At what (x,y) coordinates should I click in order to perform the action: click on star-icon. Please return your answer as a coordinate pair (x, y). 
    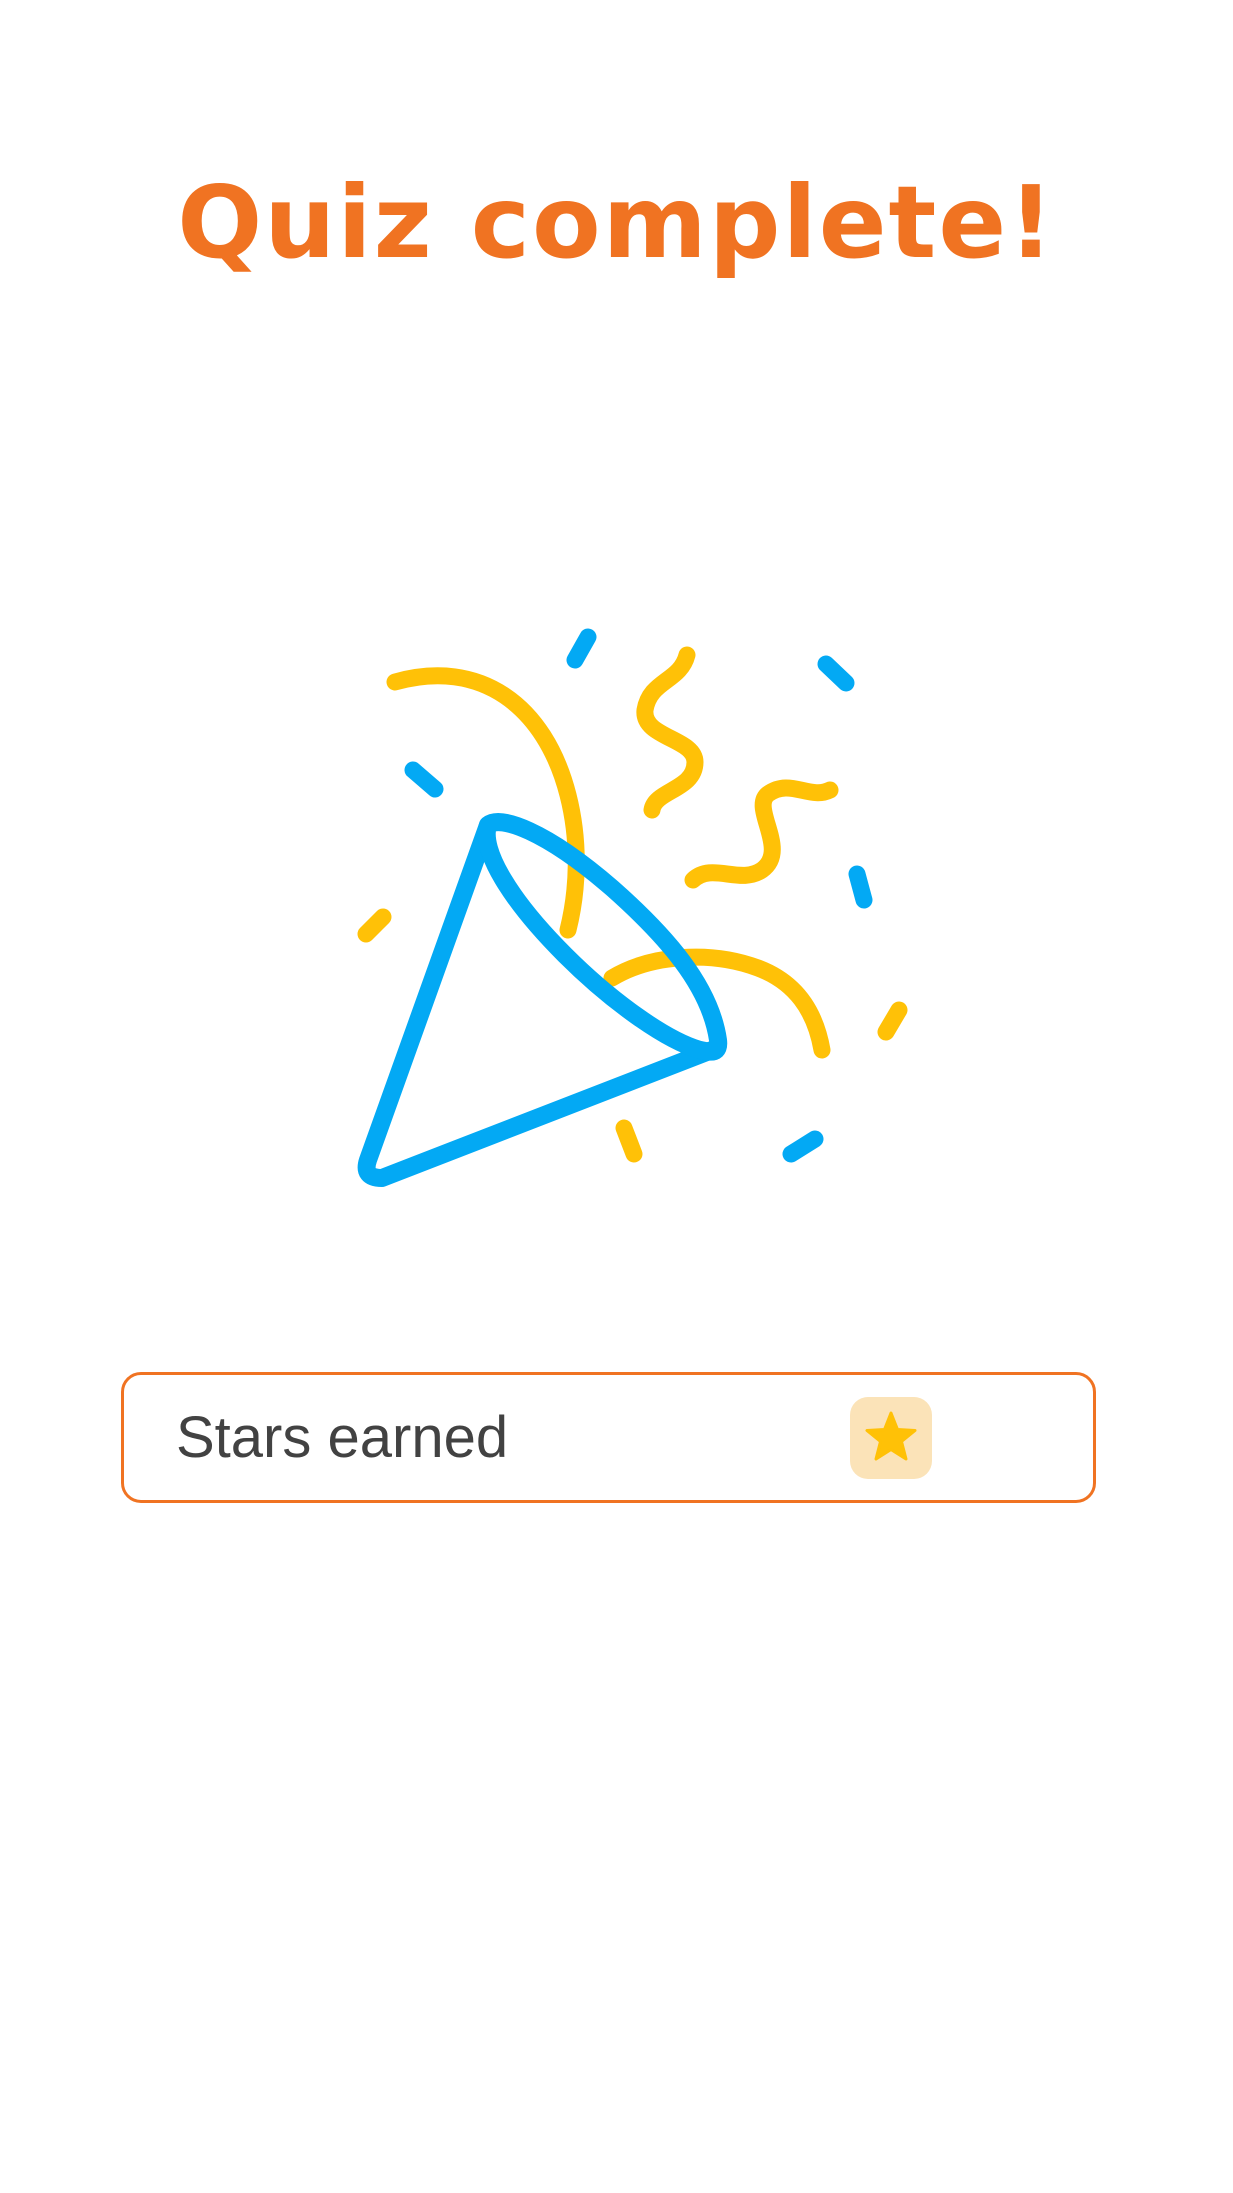
    Looking at the image, I should click on (891, 1436).